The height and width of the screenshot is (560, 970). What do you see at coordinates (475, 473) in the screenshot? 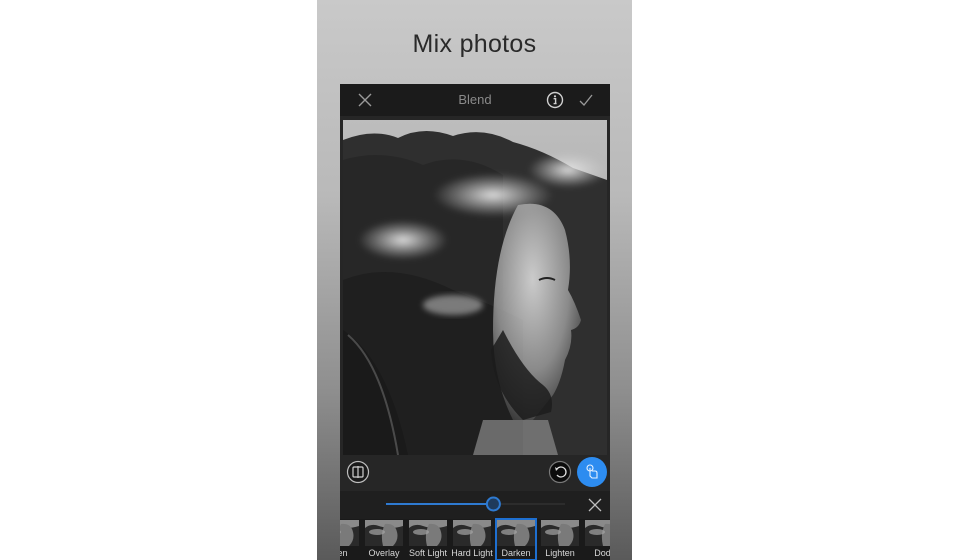
I see `toolbar` at bounding box center [475, 473].